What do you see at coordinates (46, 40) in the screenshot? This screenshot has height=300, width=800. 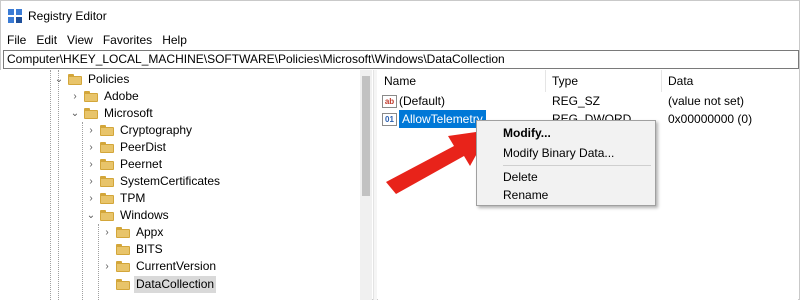 I see `menu-edit: Edit` at bounding box center [46, 40].